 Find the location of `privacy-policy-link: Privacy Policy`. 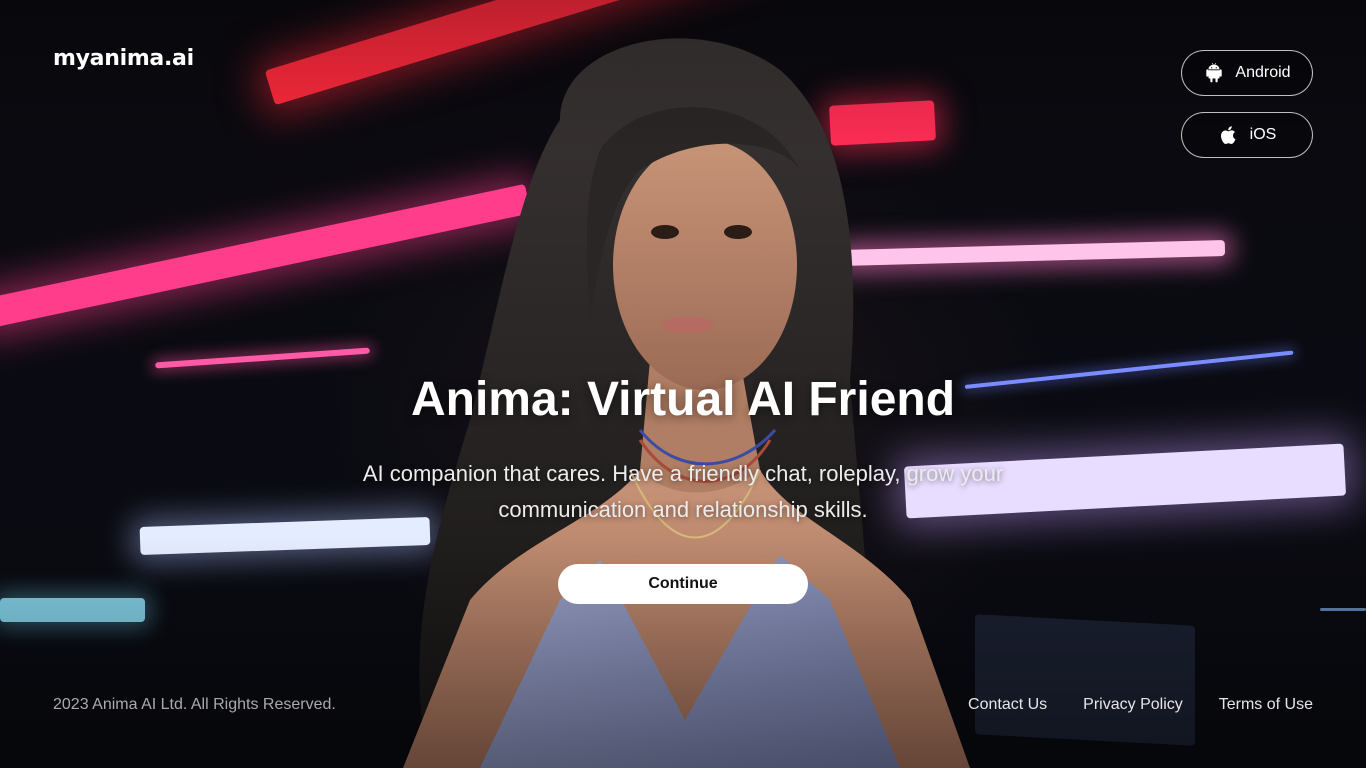

privacy-policy-link: Privacy Policy is located at coordinates (1133, 705).